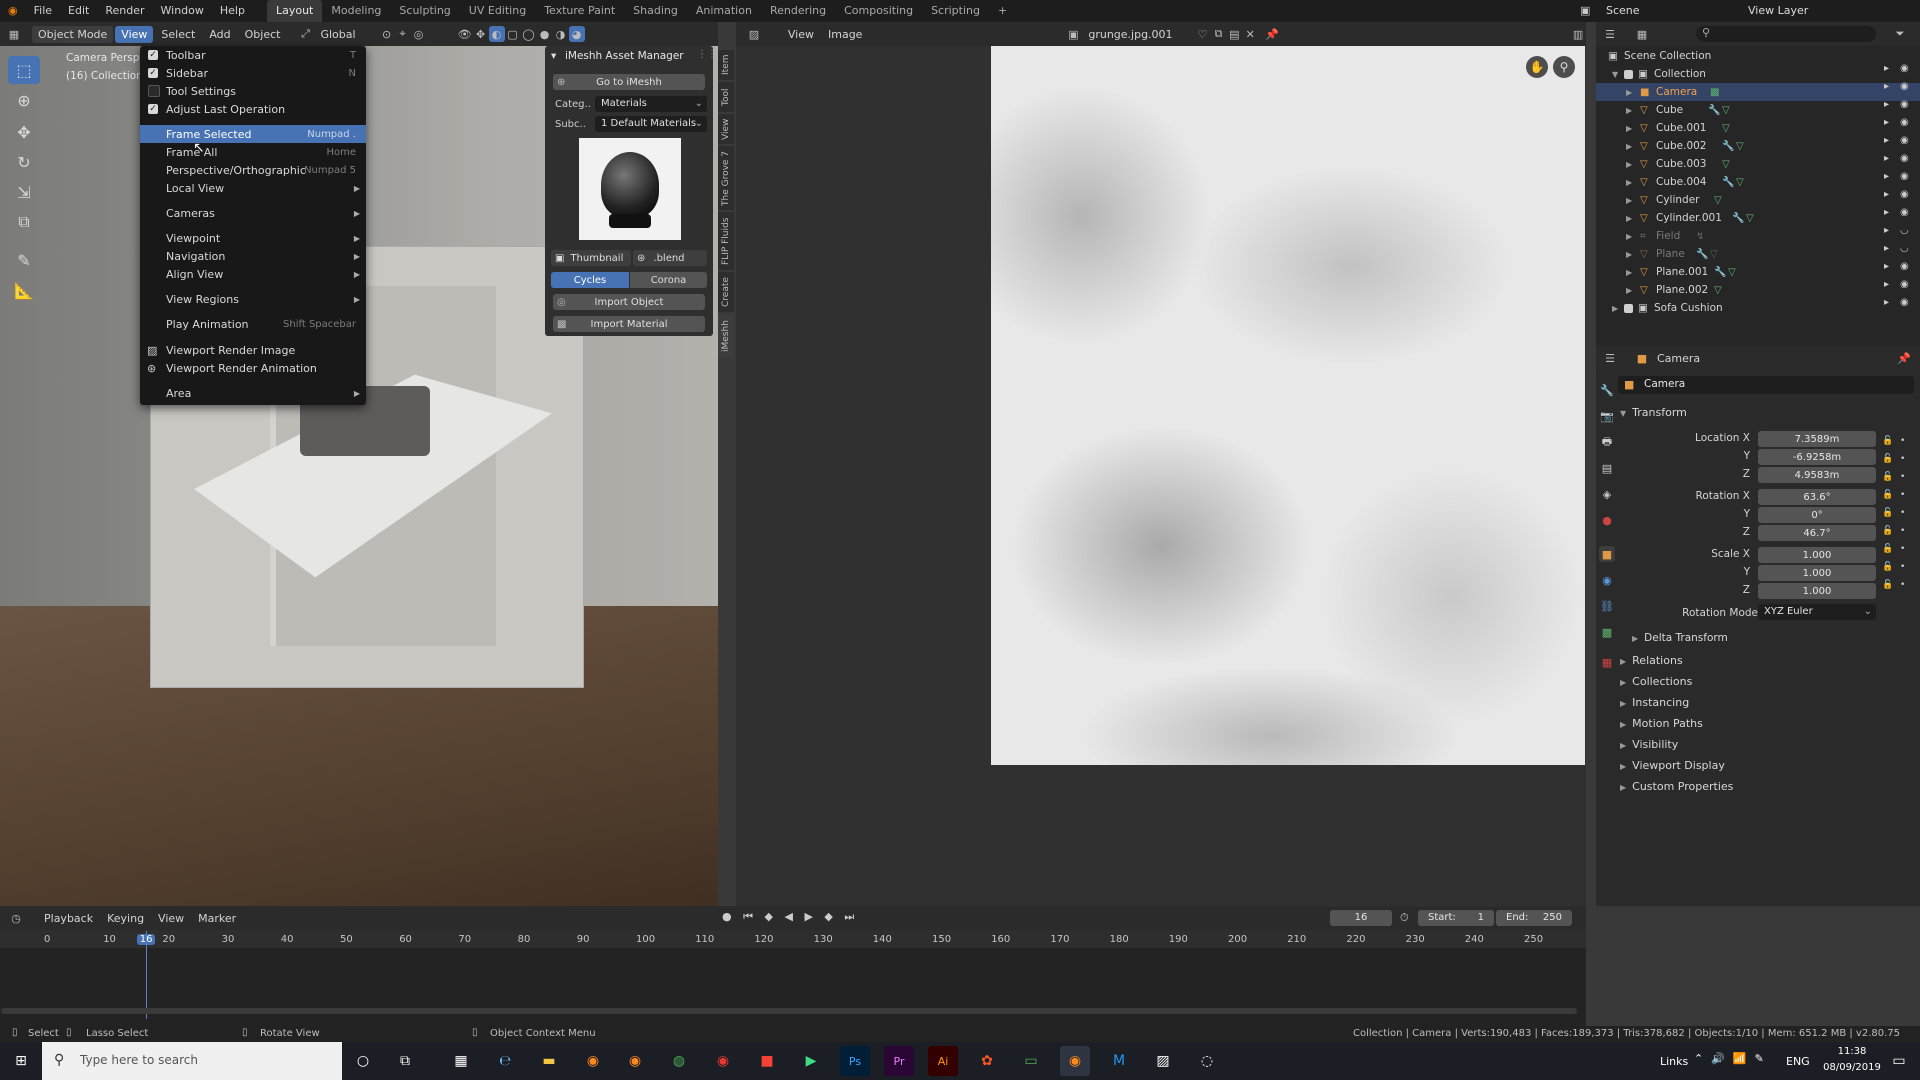 The image size is (1920, 1080). I want to click on tool-properties-tab-icon: 🔧, so click(1607, 390).